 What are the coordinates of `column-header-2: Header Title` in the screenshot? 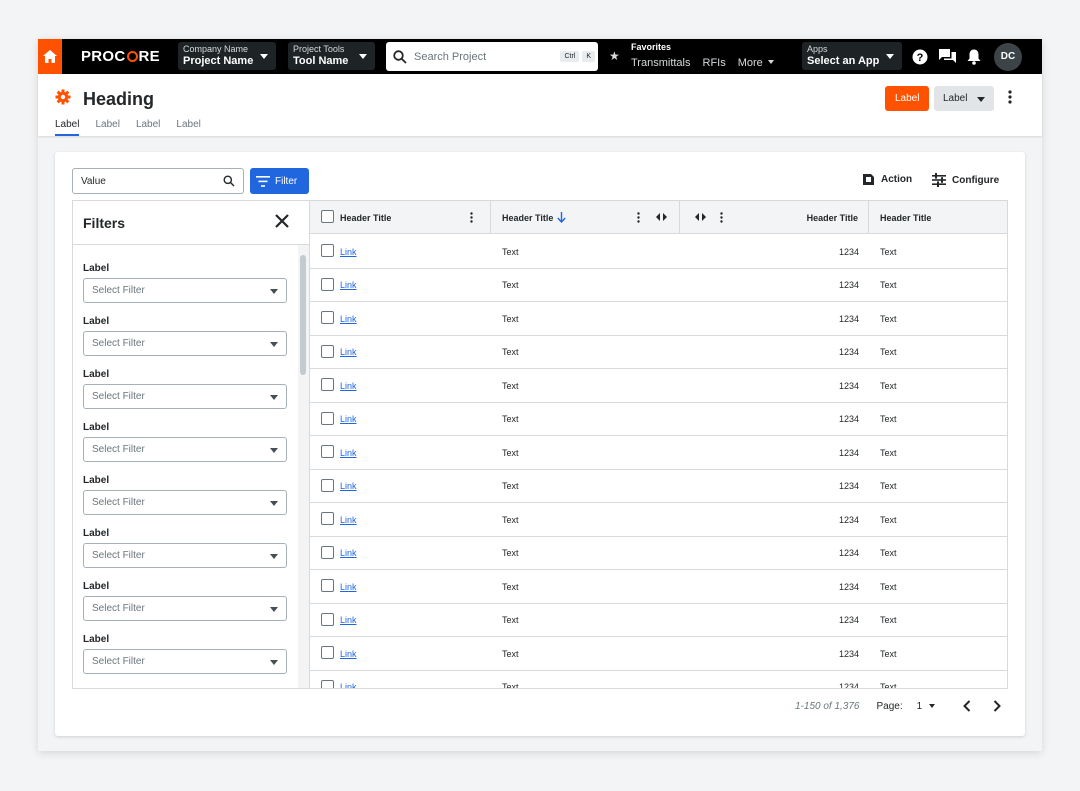 It's located at (585, 217).